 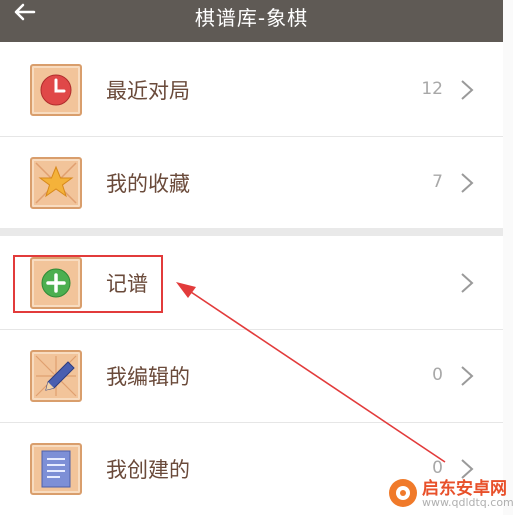 I want to click on star-icon, so click(x=56, y=183).